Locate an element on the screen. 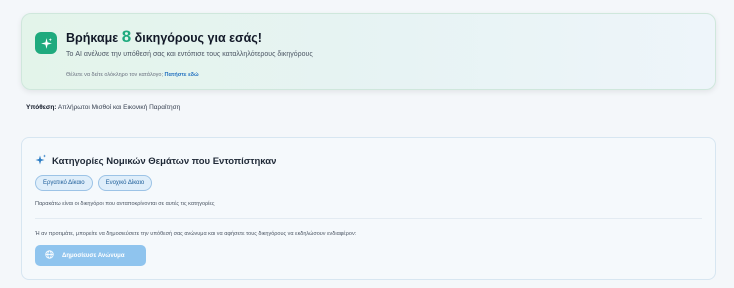 This screenshot has height=288, width=734. category-tags: Εργατικό Δίκαιο Ενοχικό Δίκαιο is located at coordinates (94, 183).